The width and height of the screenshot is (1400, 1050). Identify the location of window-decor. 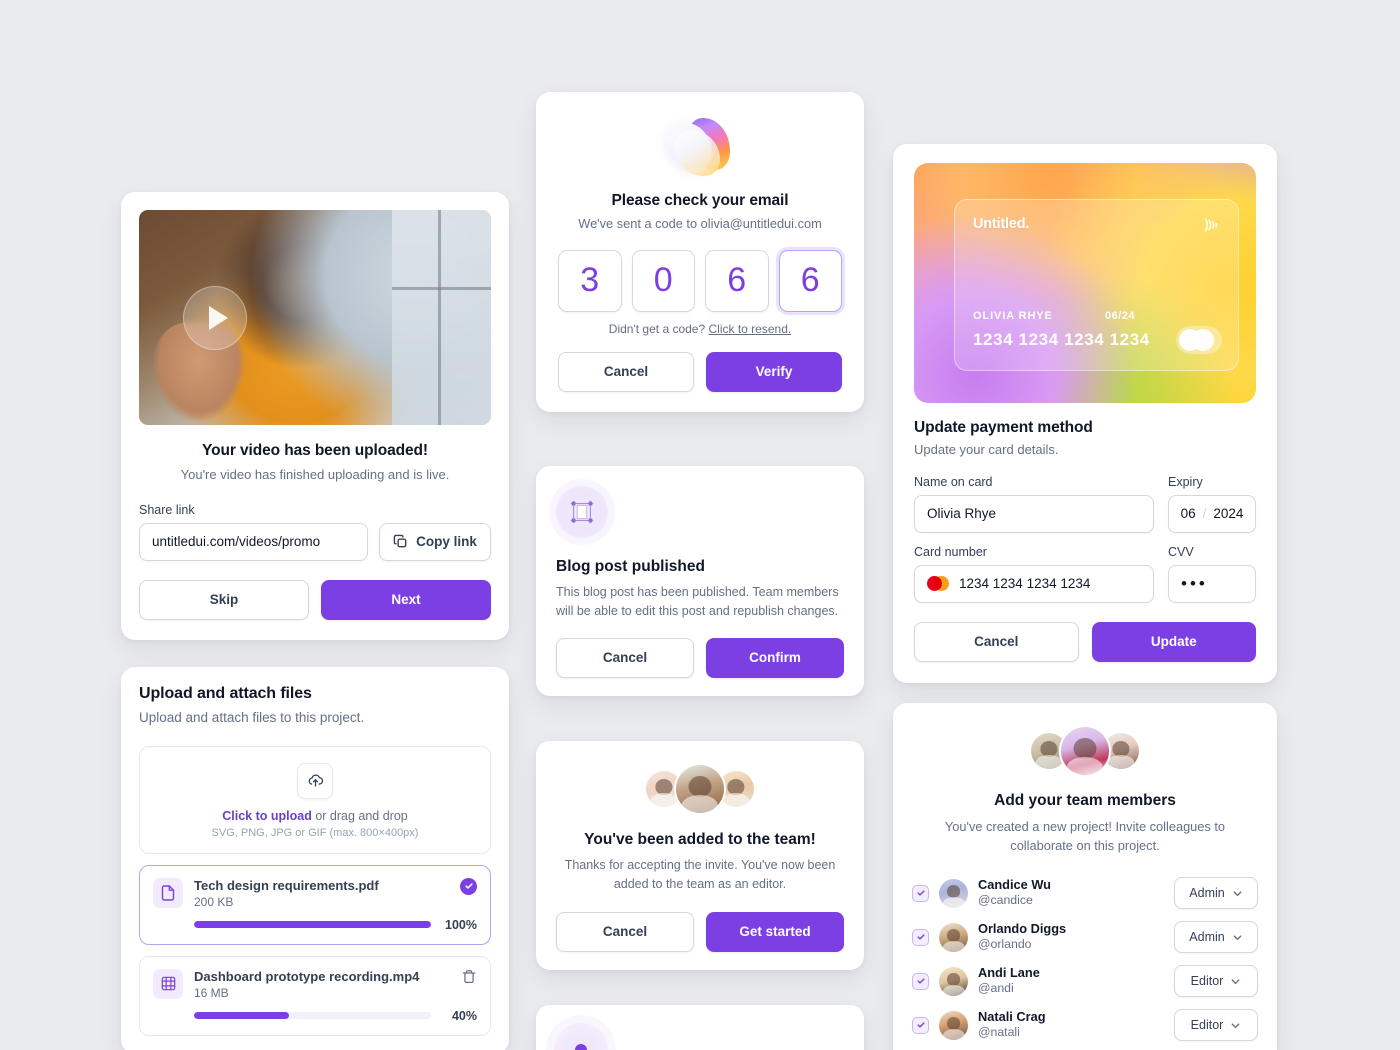
(441, 317).